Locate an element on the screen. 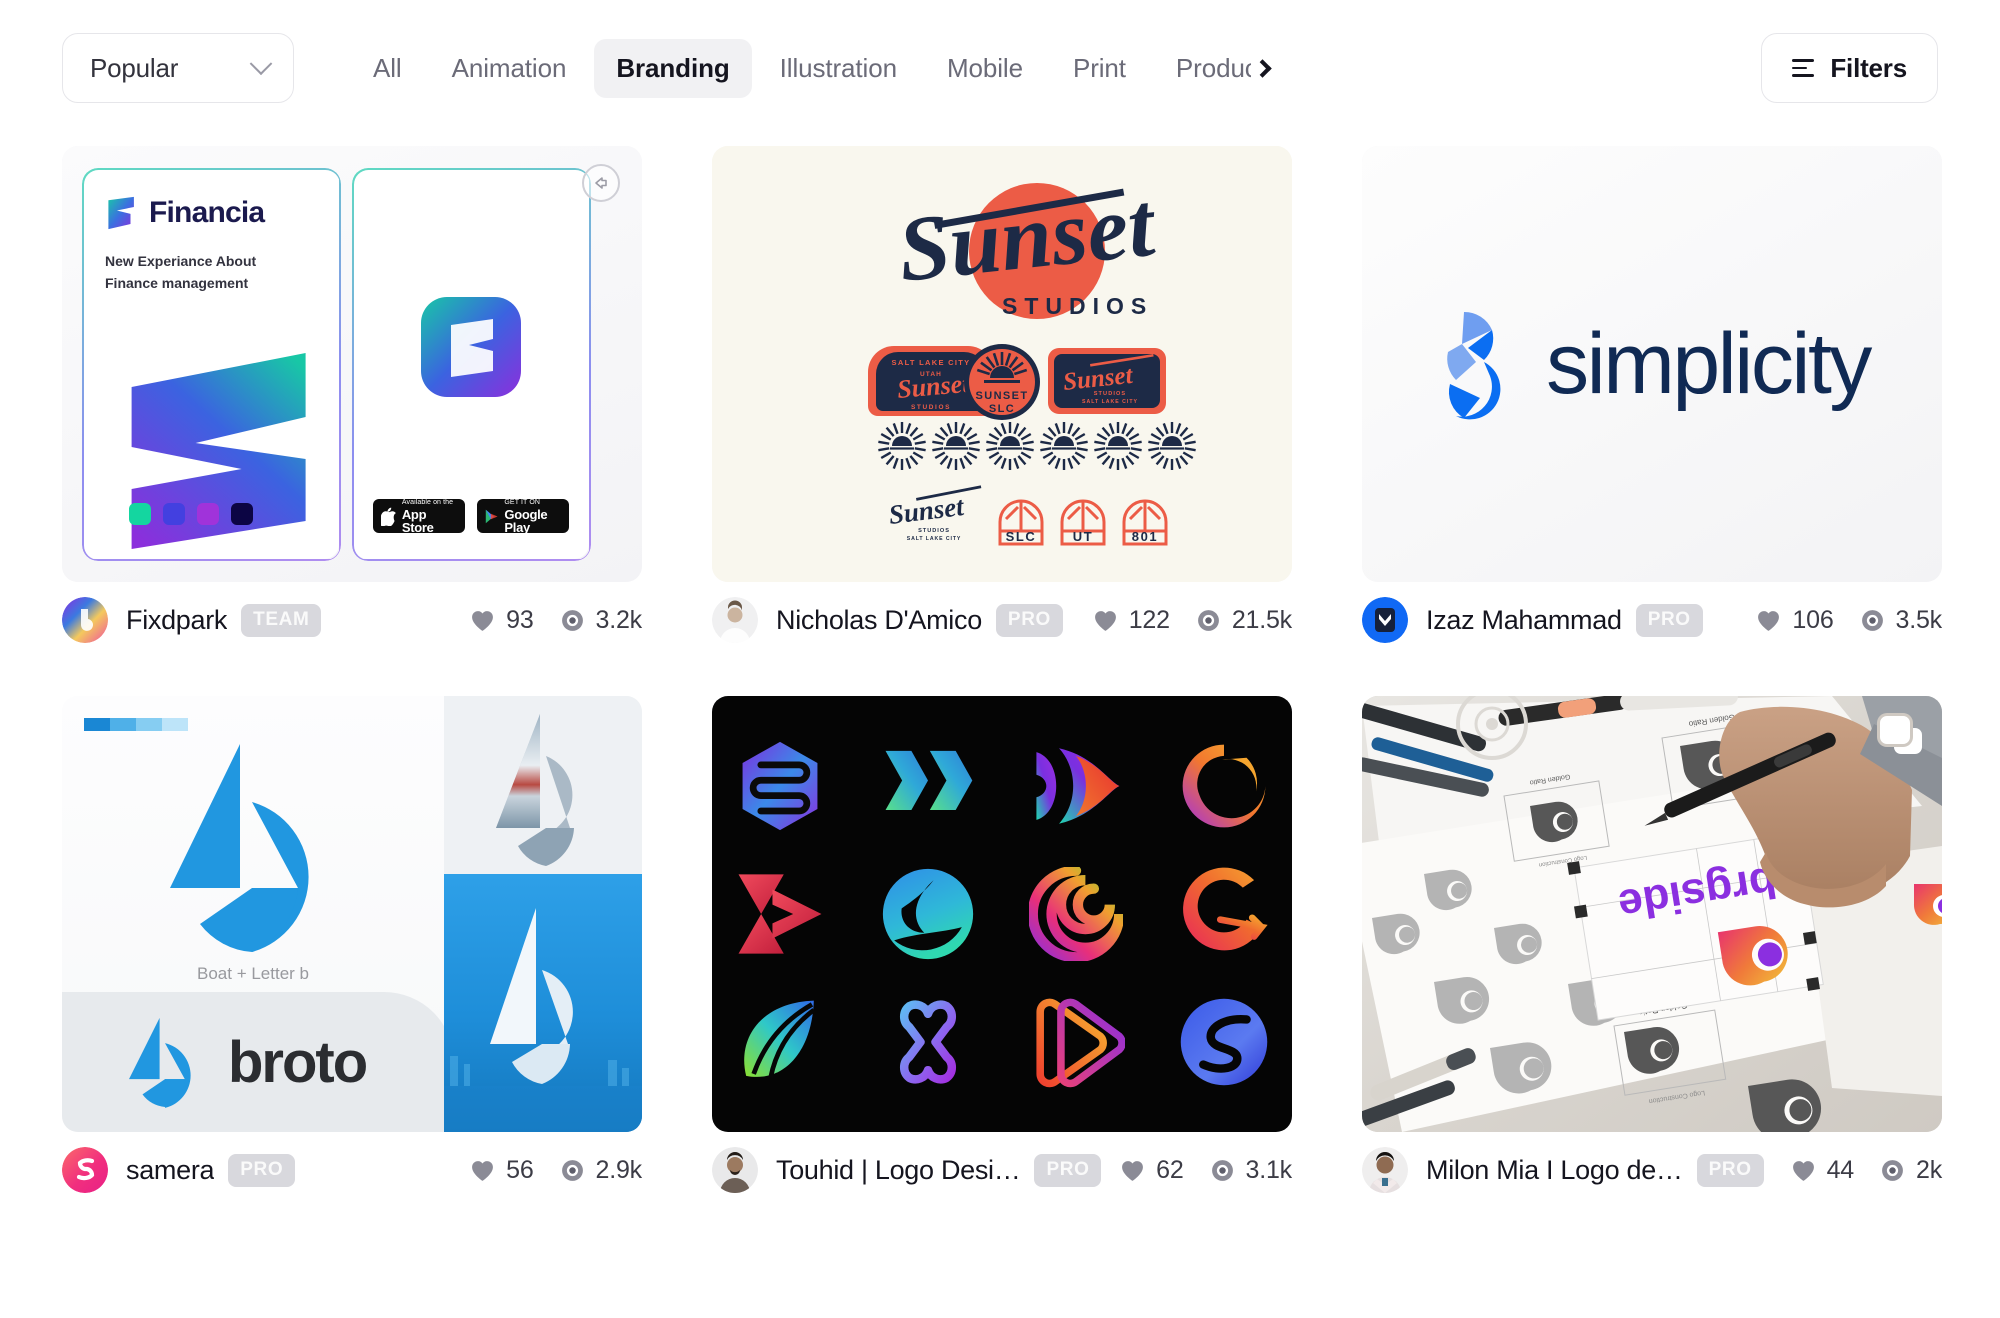 The width and height of the screenshot is (2000, 1318). likes-stat: 93 is located at coordinates (502, 620).